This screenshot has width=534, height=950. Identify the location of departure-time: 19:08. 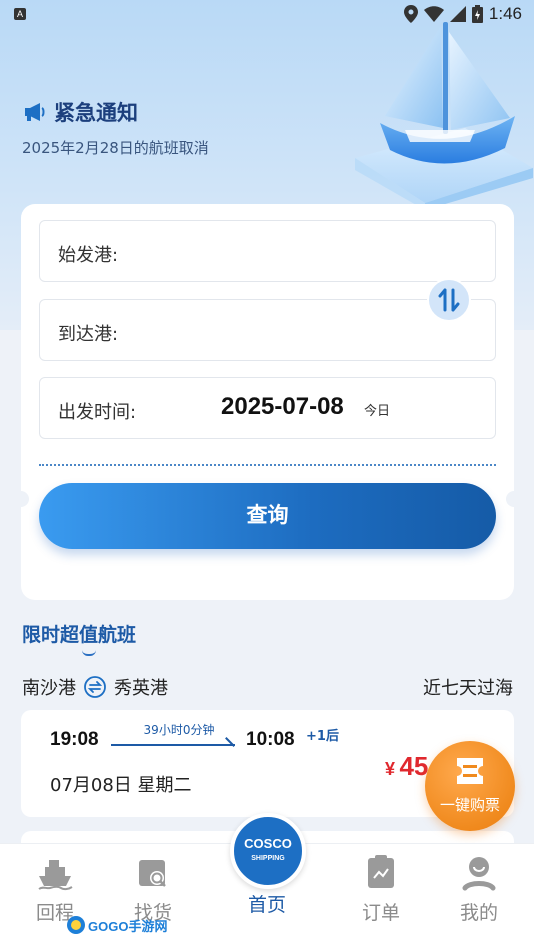
(74, 739).